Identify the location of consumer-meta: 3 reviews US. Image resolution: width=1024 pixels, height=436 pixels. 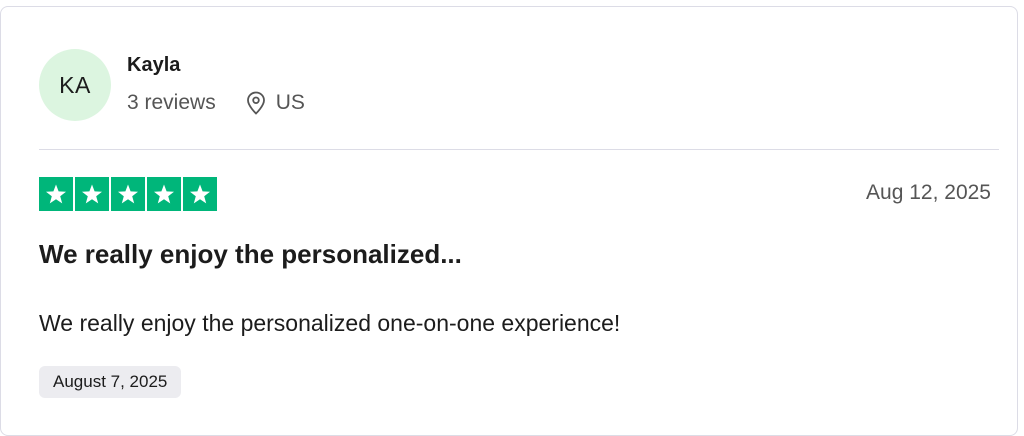
(216, 103).